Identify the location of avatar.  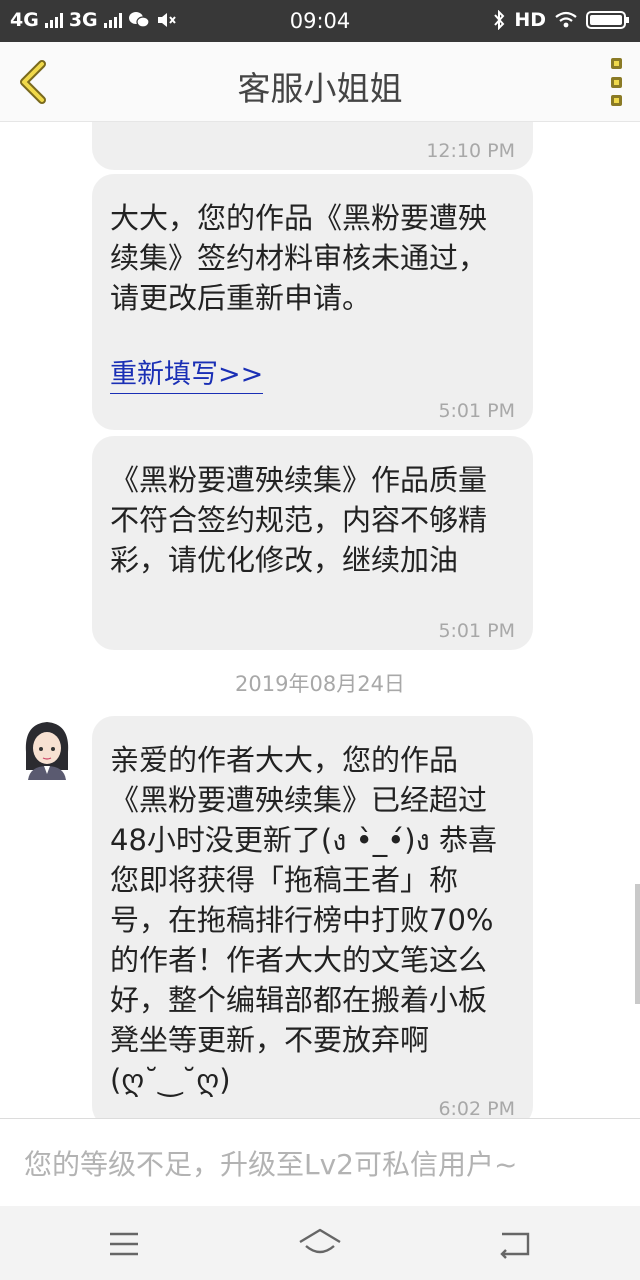
(47, 749).